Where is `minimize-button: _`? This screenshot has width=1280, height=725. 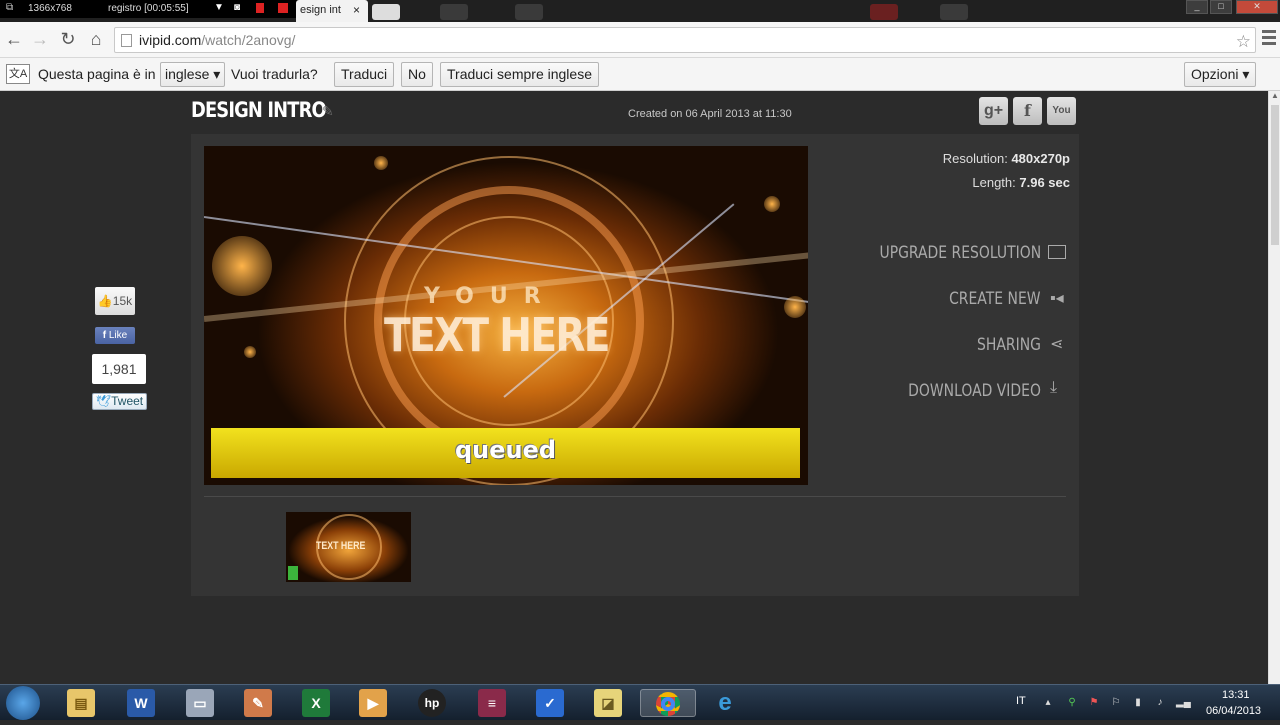 minimize-button: _ is located at coordinates (1197, 7).